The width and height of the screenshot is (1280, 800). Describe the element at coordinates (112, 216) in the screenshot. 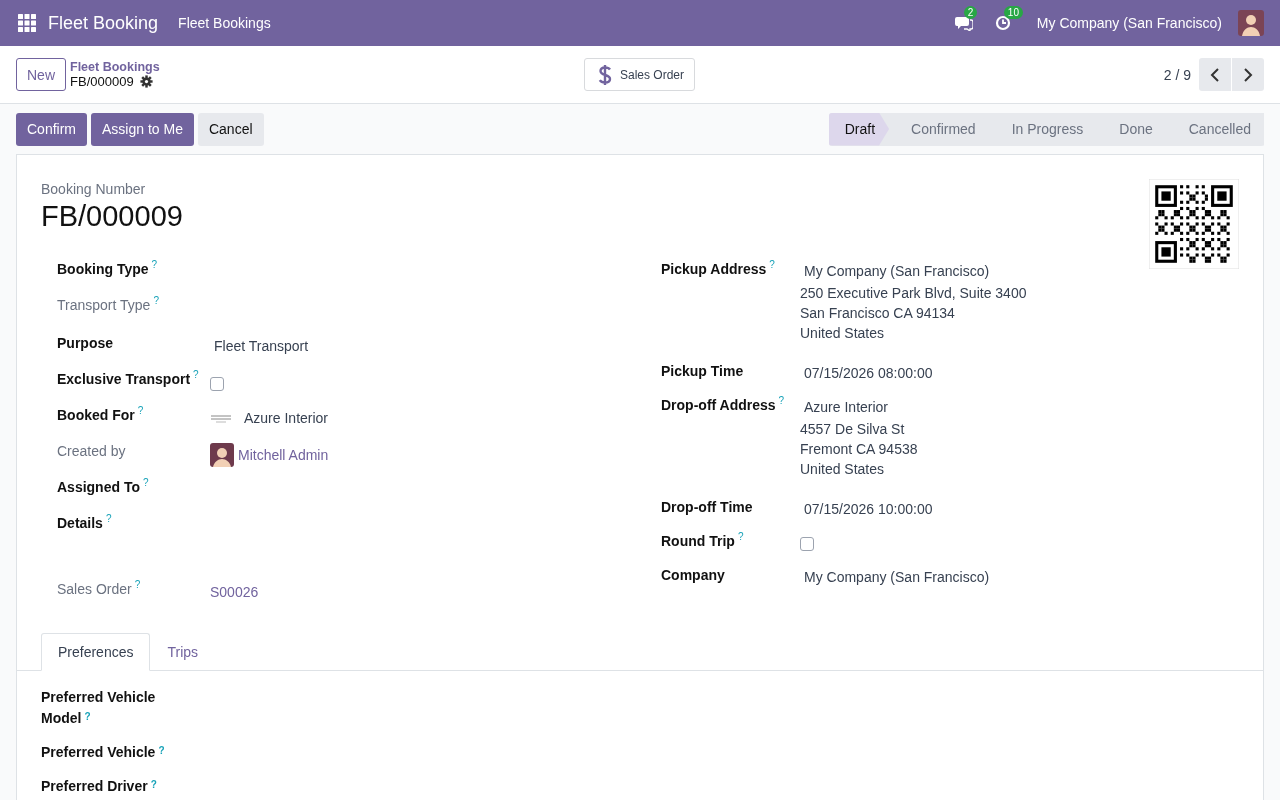

I see `booking-number: FB/000009` at that location.